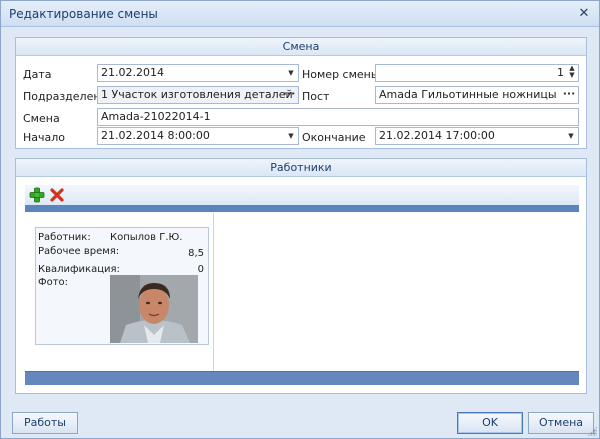 The height and width of the screenshot is (439, 600). What do you see at coordinates (561, 423) in the screenshot?
I see `cancel-button: Отмена` at bounding box center [561, 423].